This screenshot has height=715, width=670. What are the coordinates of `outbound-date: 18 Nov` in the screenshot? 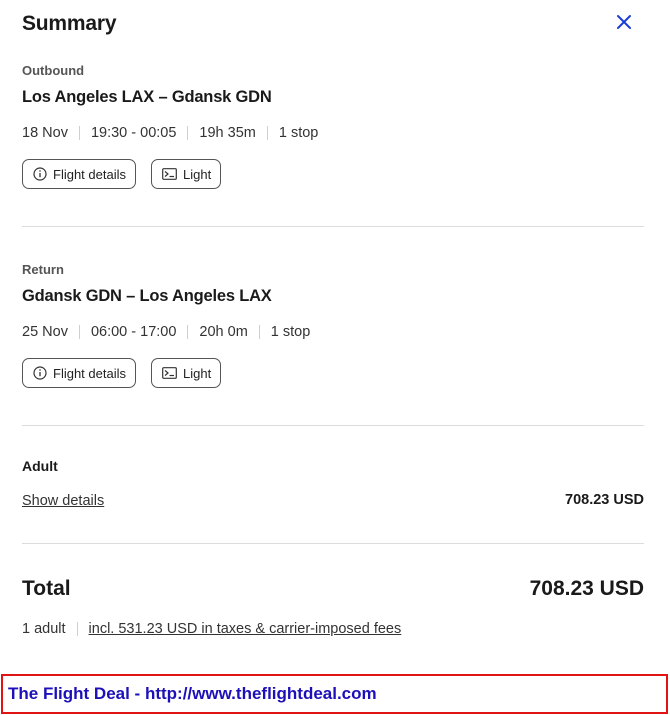 It's located at (45, 133).